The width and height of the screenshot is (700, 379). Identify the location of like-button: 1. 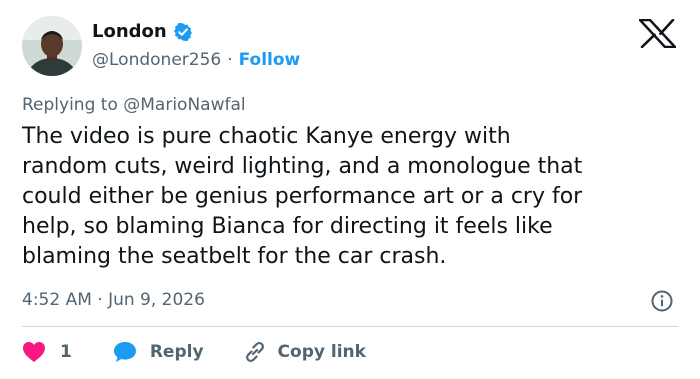
(47, 352).